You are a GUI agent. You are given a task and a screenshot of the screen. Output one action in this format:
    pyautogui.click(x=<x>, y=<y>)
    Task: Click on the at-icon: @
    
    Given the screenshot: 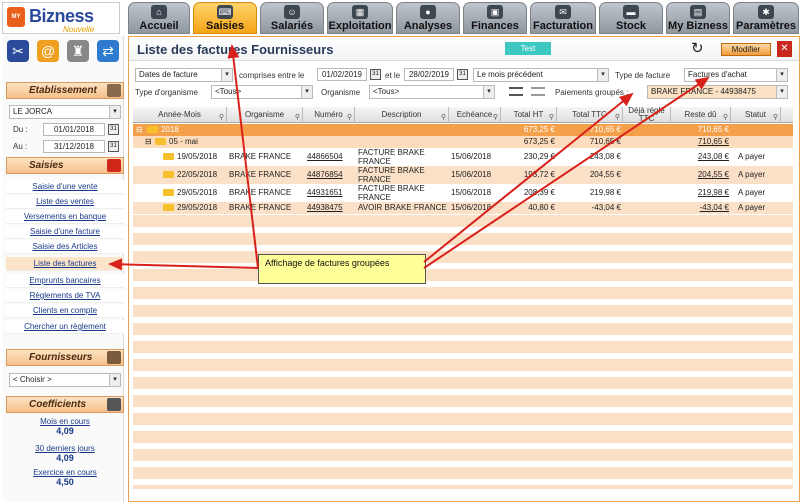 What is the action you would take?
    pyautogui.click(x=48, y=51)
    